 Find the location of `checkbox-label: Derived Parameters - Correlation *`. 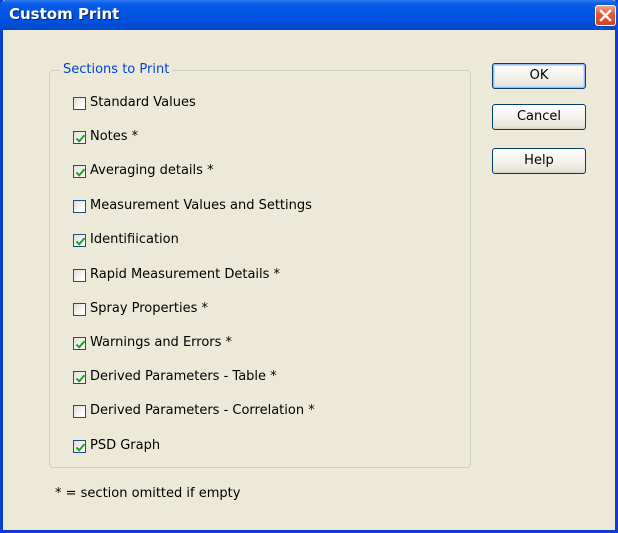

checkbox-label: Derived Parameters - Correlation * is located at coordinates (202, 410).